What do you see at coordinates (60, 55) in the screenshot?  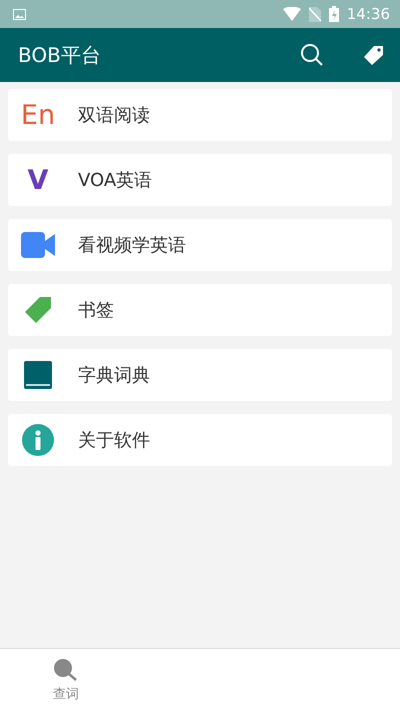 I see `app-title: BOB平台` at bounding box center [60, 55].